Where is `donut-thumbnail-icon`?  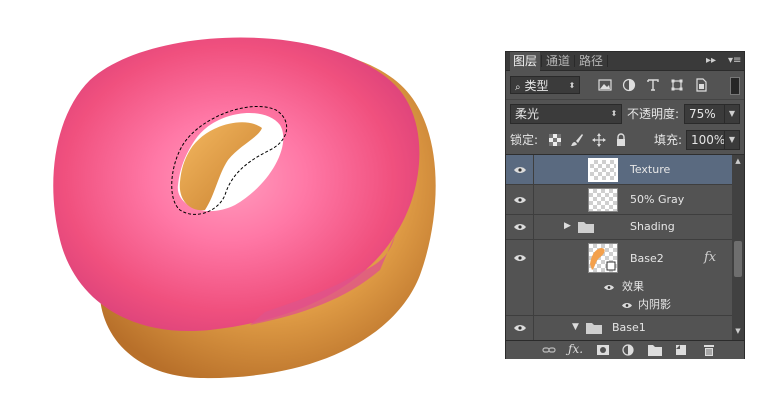 donut-thumbnail-icon is located at coordinates (603, 259).